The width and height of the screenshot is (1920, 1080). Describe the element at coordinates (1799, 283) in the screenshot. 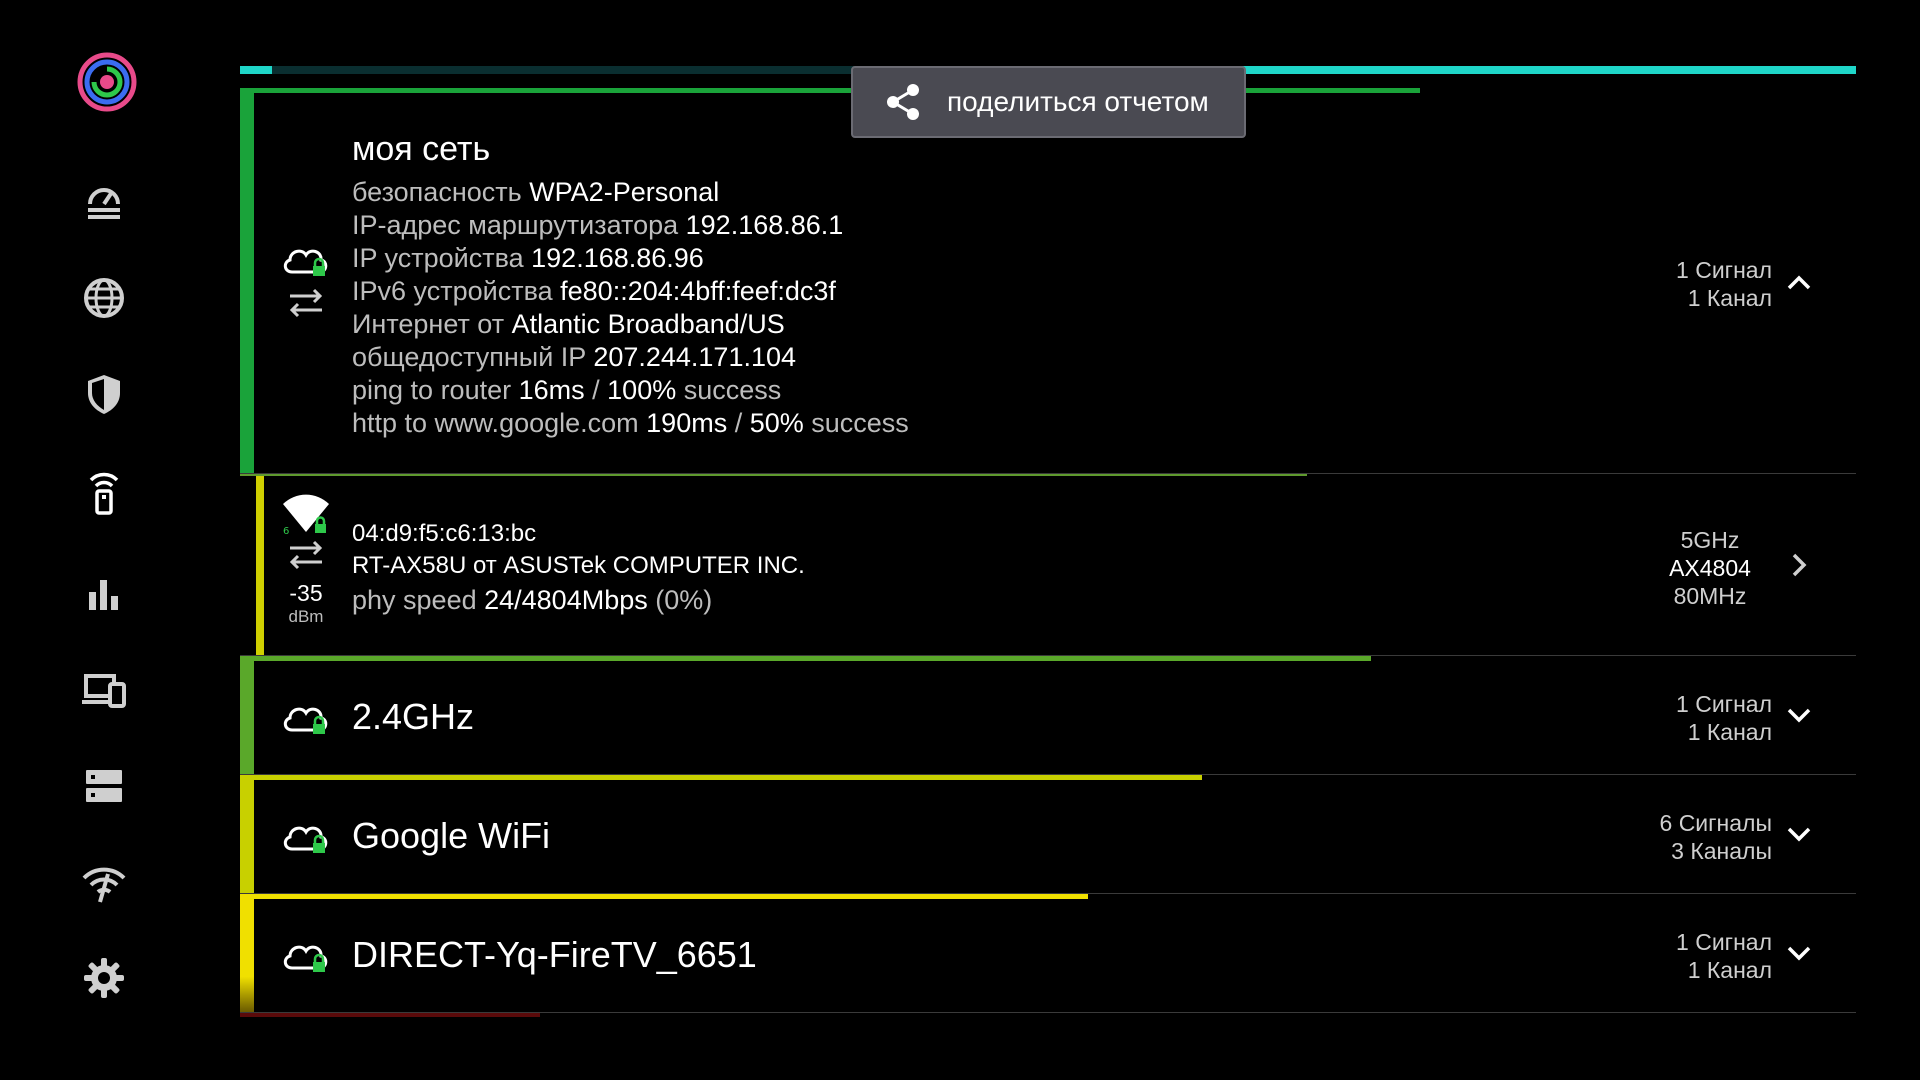

I see `chevron-up-icon` at that location.